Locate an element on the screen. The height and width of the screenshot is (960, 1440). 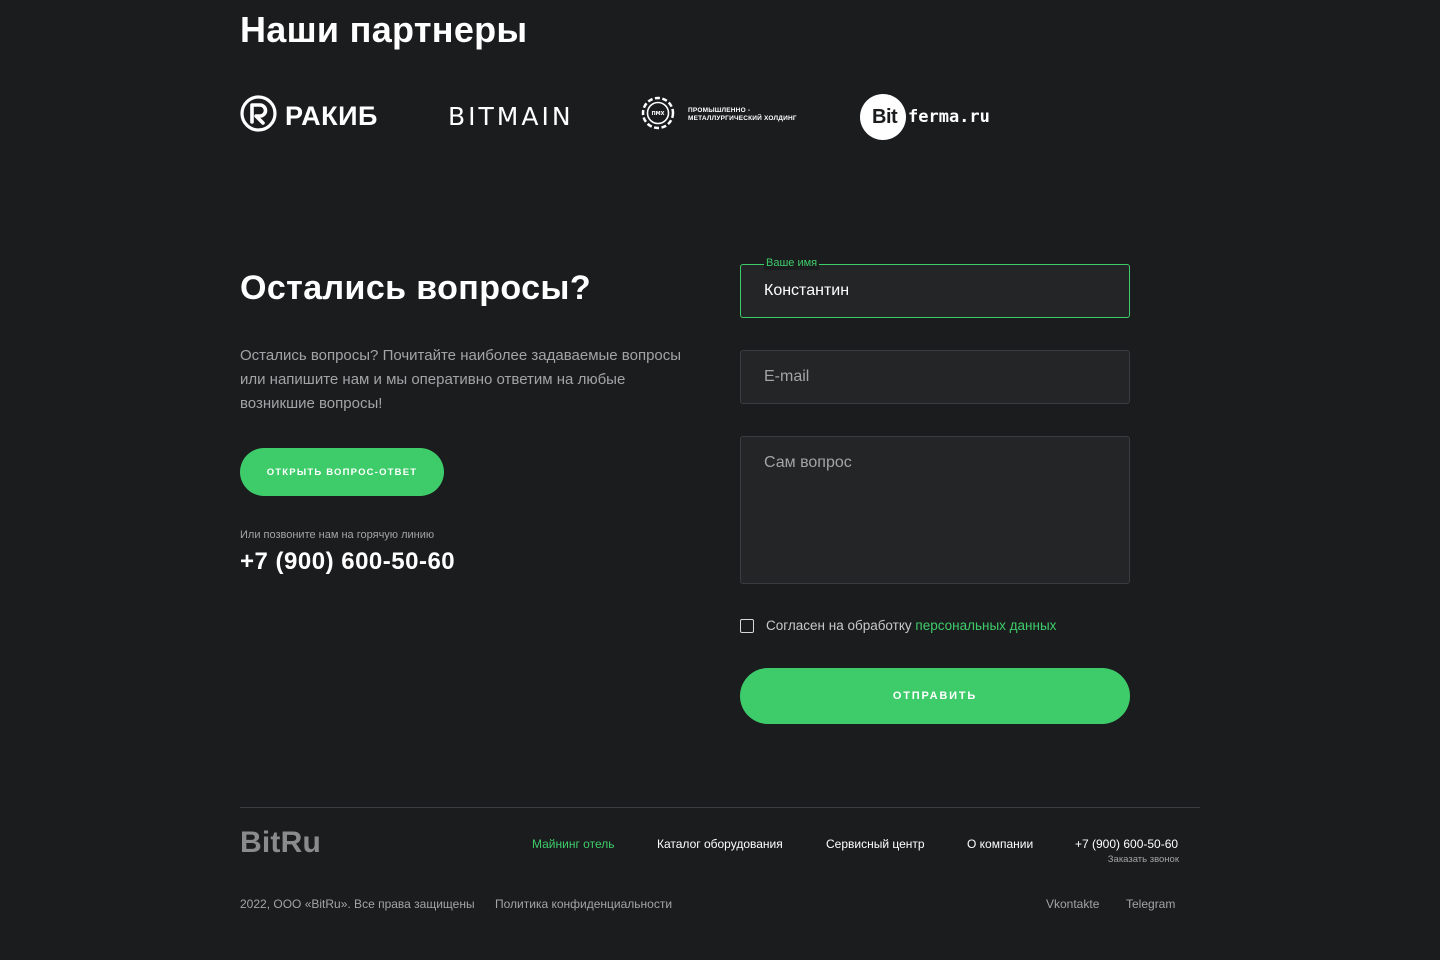
bitferma-suffix: ferma.ru is located at coordinates (940, 117).